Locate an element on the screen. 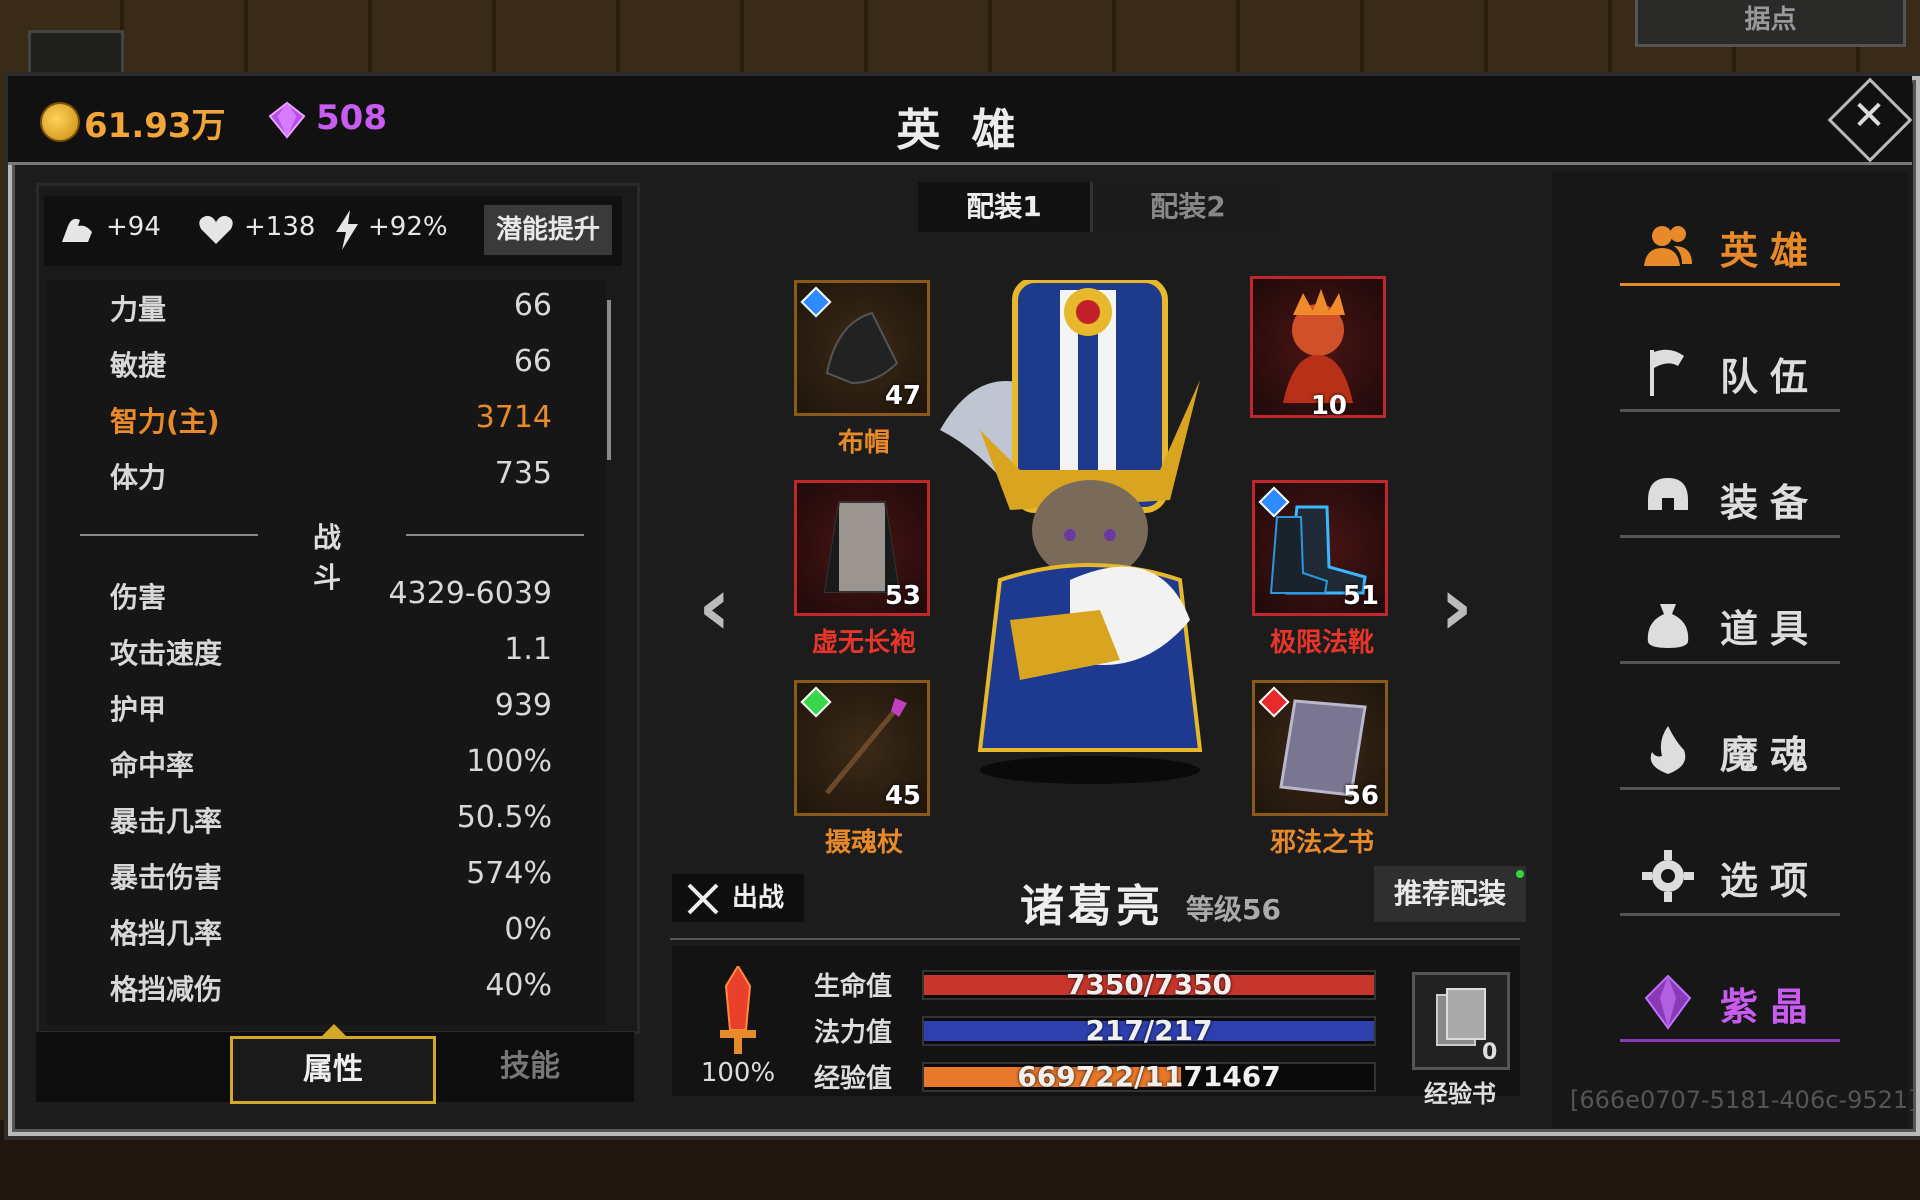 The height and width of the screenshot is (1200, 1920). combat-value-block-chance: 0% is located at coordinates (528, 929).